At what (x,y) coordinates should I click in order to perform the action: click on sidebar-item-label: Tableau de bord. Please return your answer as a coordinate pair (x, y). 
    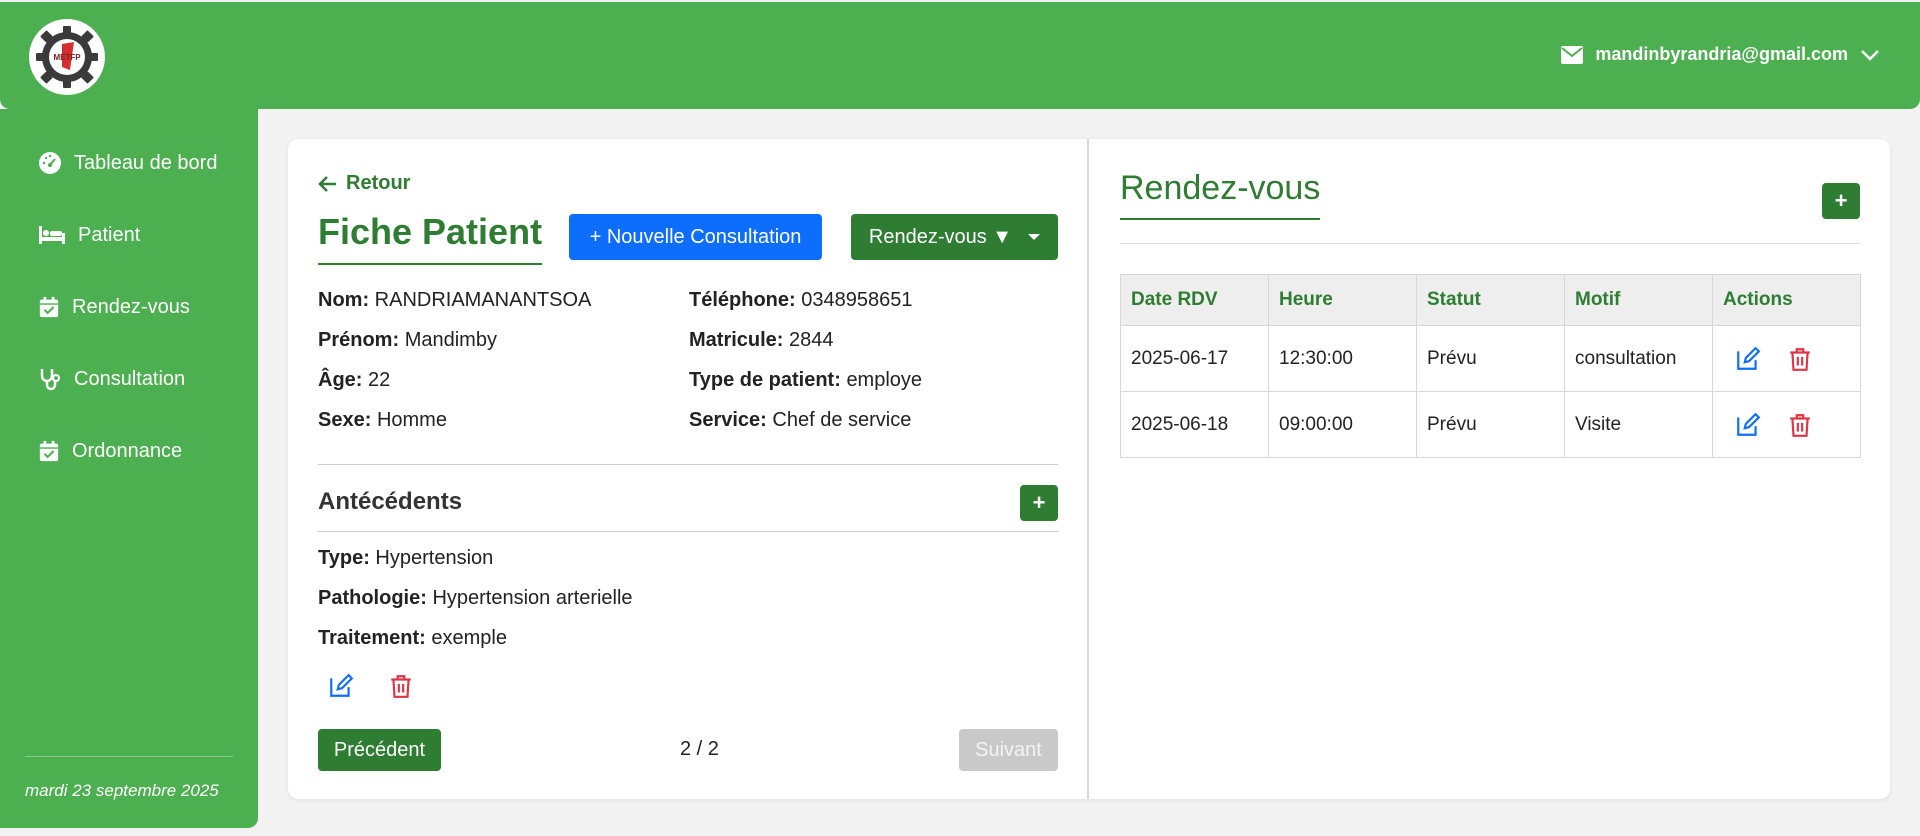
    Looking at the image, I should click on (146, 162).